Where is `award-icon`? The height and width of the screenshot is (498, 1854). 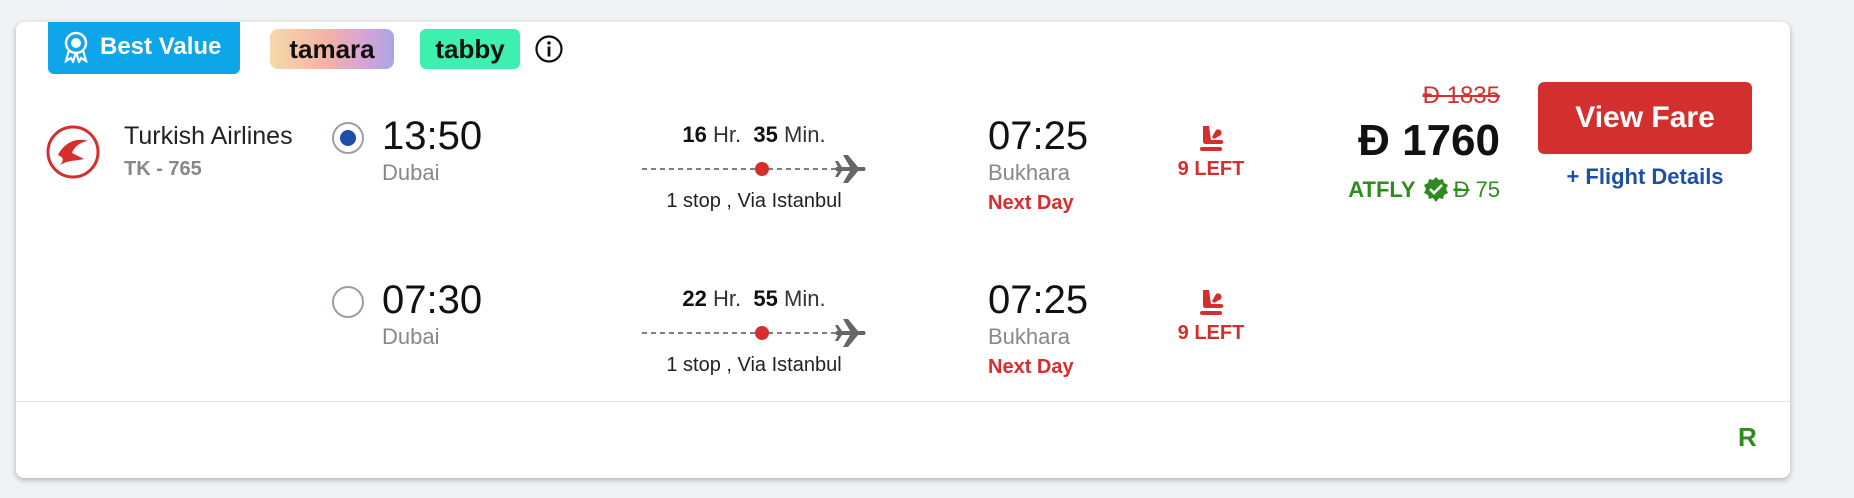 award-icon is located at coordinates (76, 47).